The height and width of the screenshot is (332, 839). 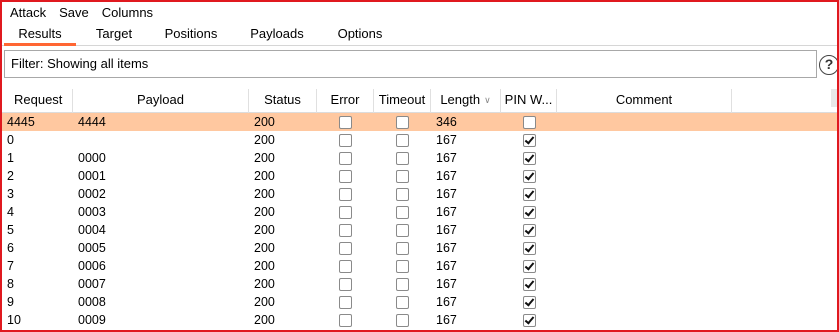 What do you see at coordinates (10, 302) in the screenshot?
I see `request-cell: 9` at bounding box center [10, 302].